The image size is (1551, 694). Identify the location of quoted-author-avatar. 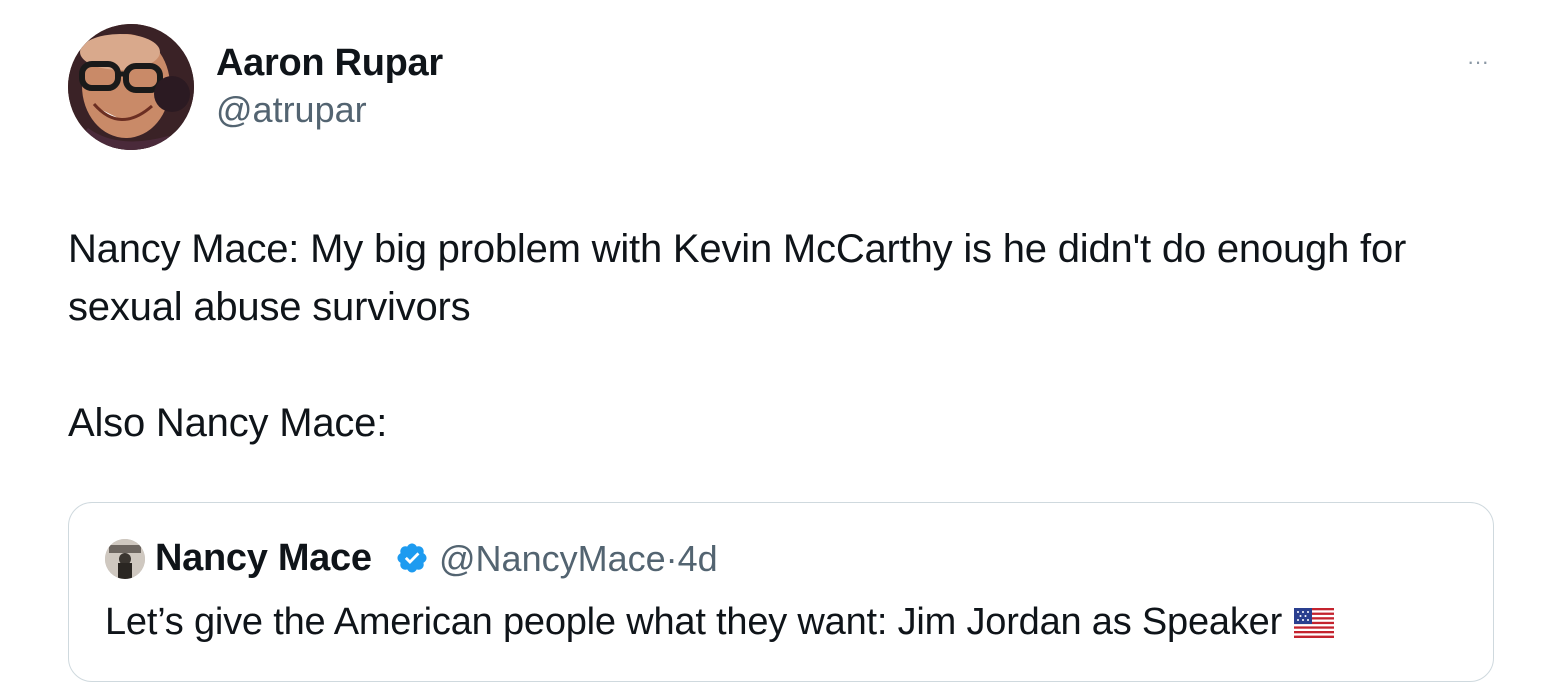
(125, 559).